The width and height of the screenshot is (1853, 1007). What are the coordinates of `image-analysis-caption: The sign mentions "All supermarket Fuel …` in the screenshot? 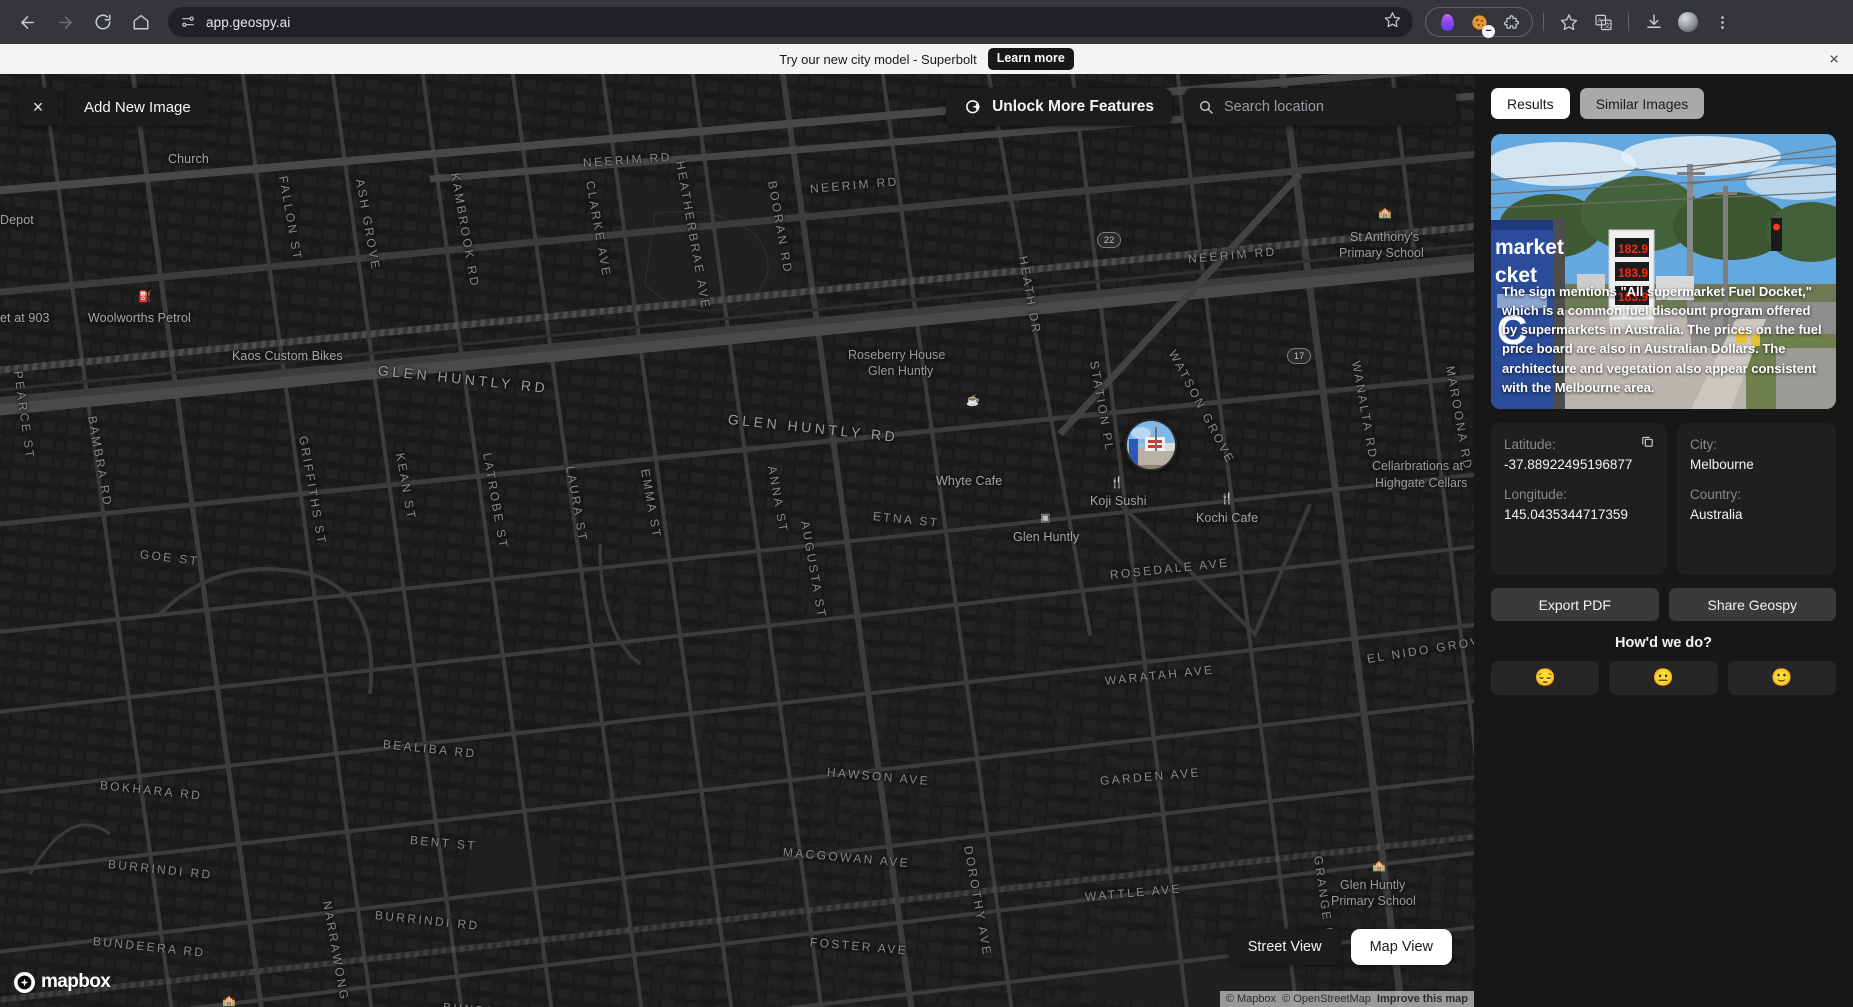 It's located at (1662, 339).